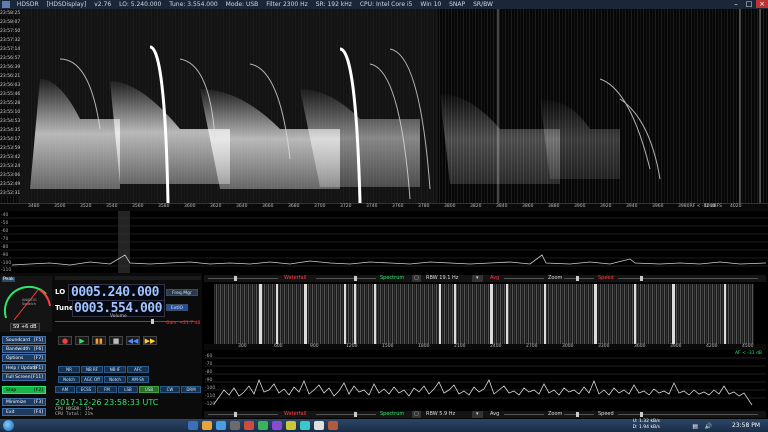 This screenshot has height=432, width=768. What do you see at coordinates (128, 389) in the screenshot?
I see `mode-lsb-button: LSB` at bounding box center [128, 389].